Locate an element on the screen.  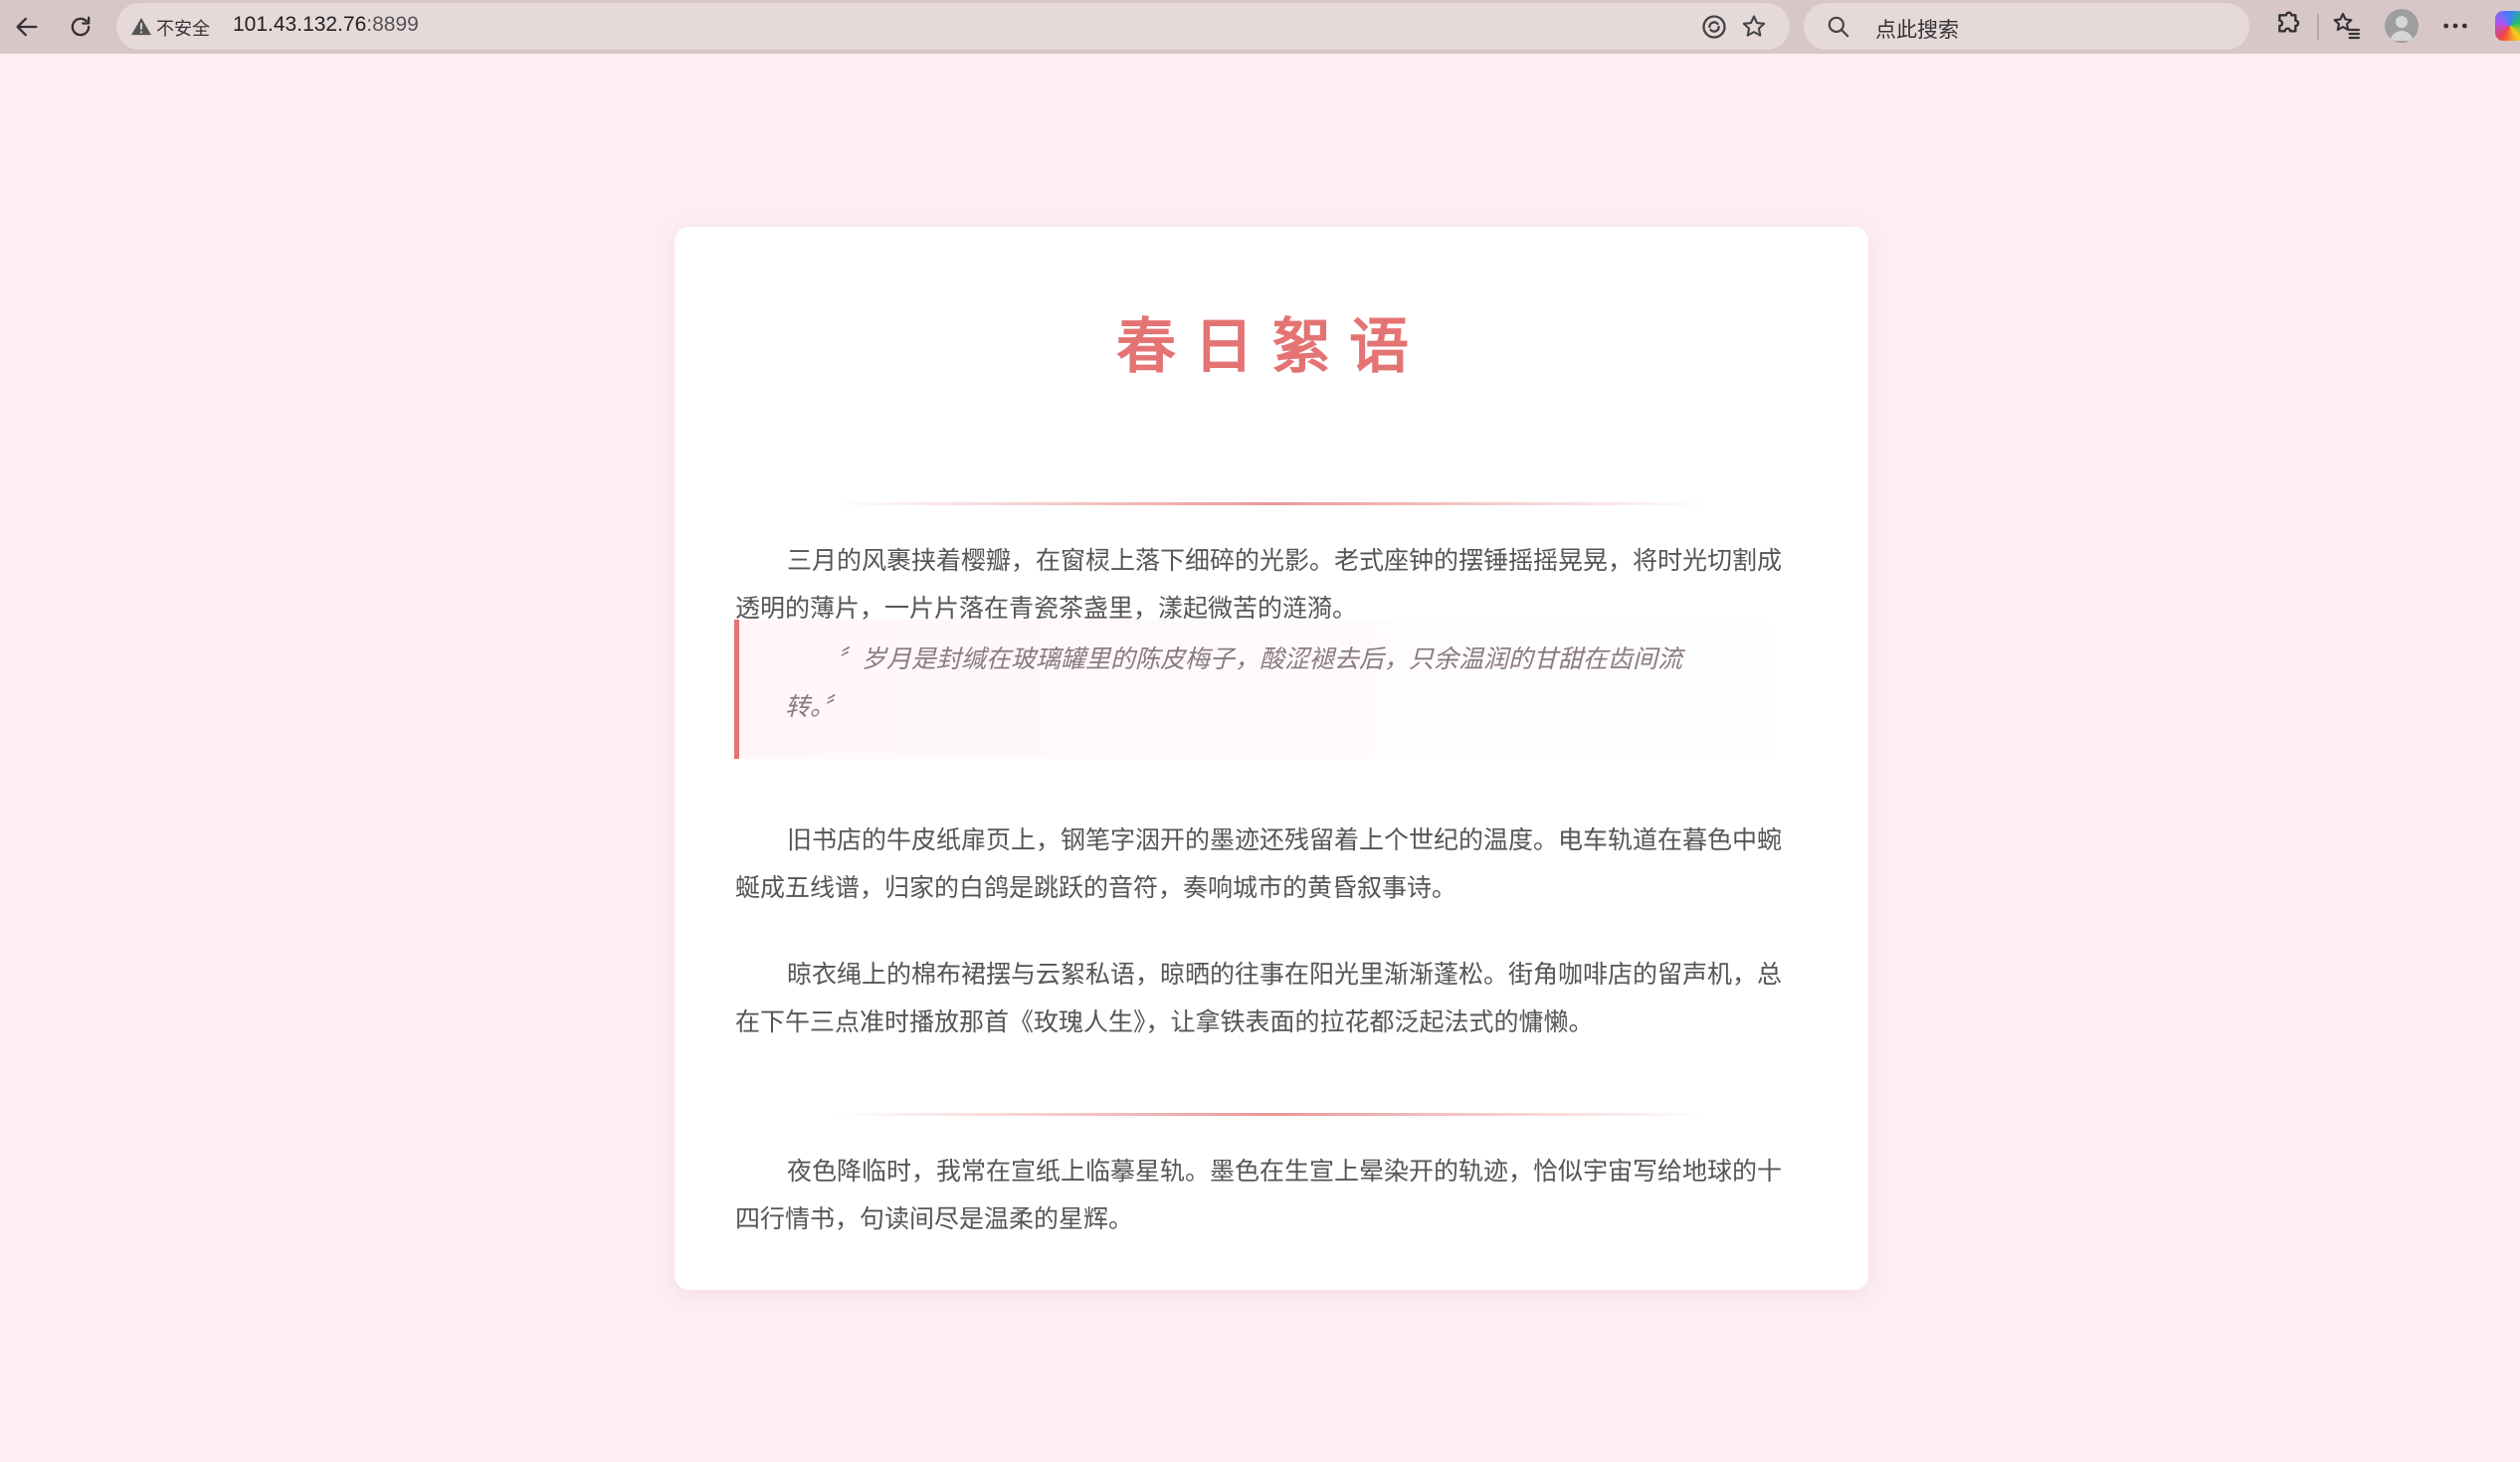
user-icon is located at coordinates (2402, 28).